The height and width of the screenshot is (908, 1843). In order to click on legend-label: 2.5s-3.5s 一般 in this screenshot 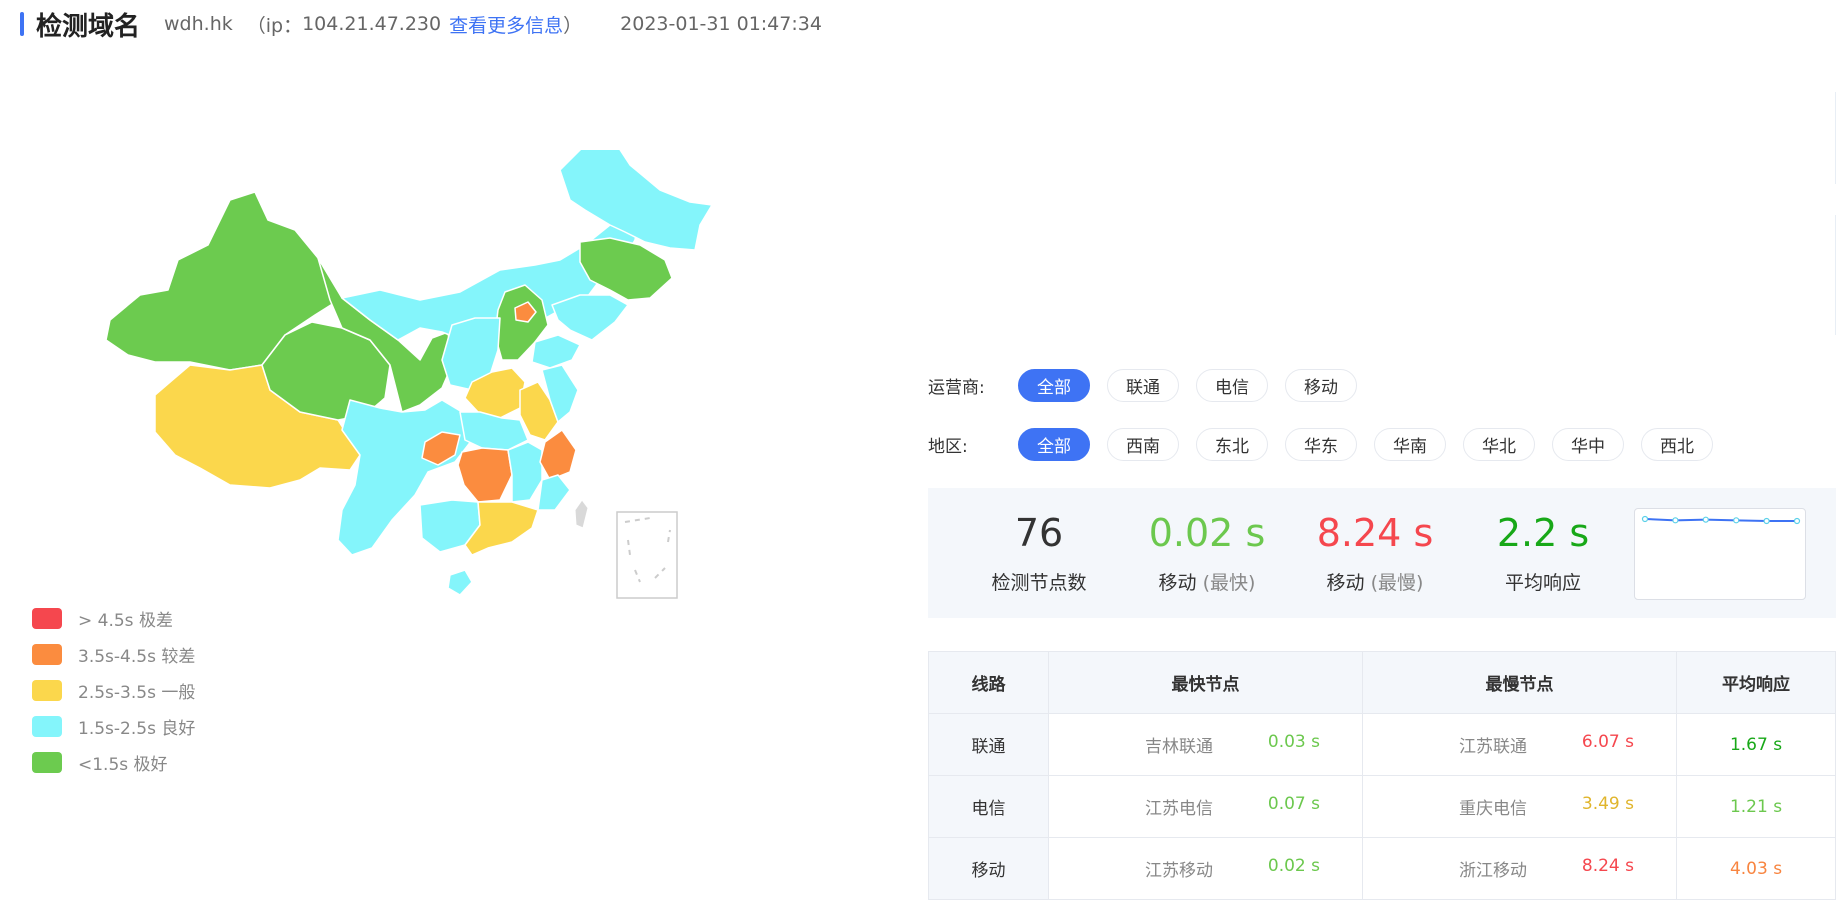, I will do `click(137, 692)`.